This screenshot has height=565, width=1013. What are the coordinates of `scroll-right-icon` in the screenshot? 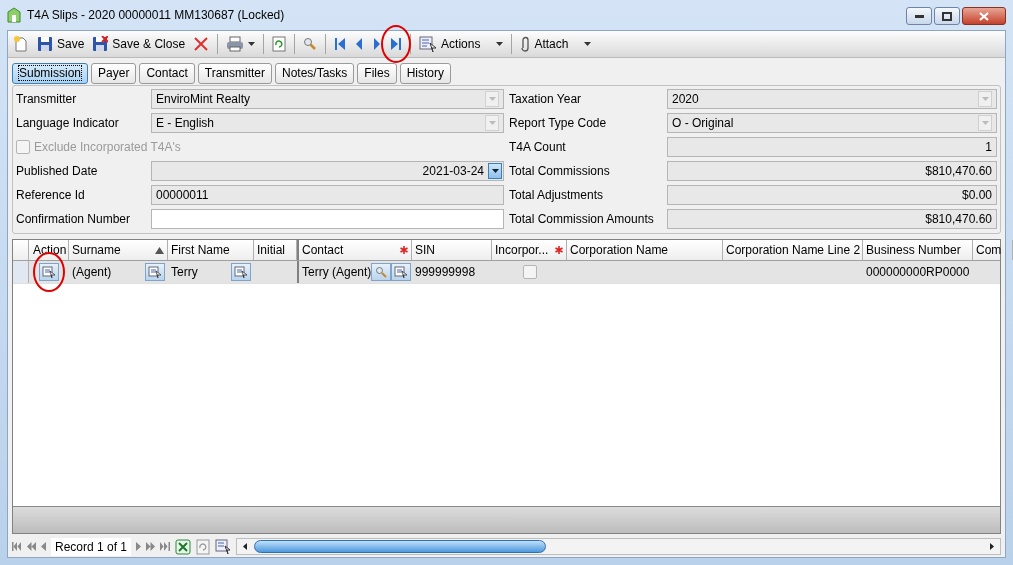 It's located at (992, 546).